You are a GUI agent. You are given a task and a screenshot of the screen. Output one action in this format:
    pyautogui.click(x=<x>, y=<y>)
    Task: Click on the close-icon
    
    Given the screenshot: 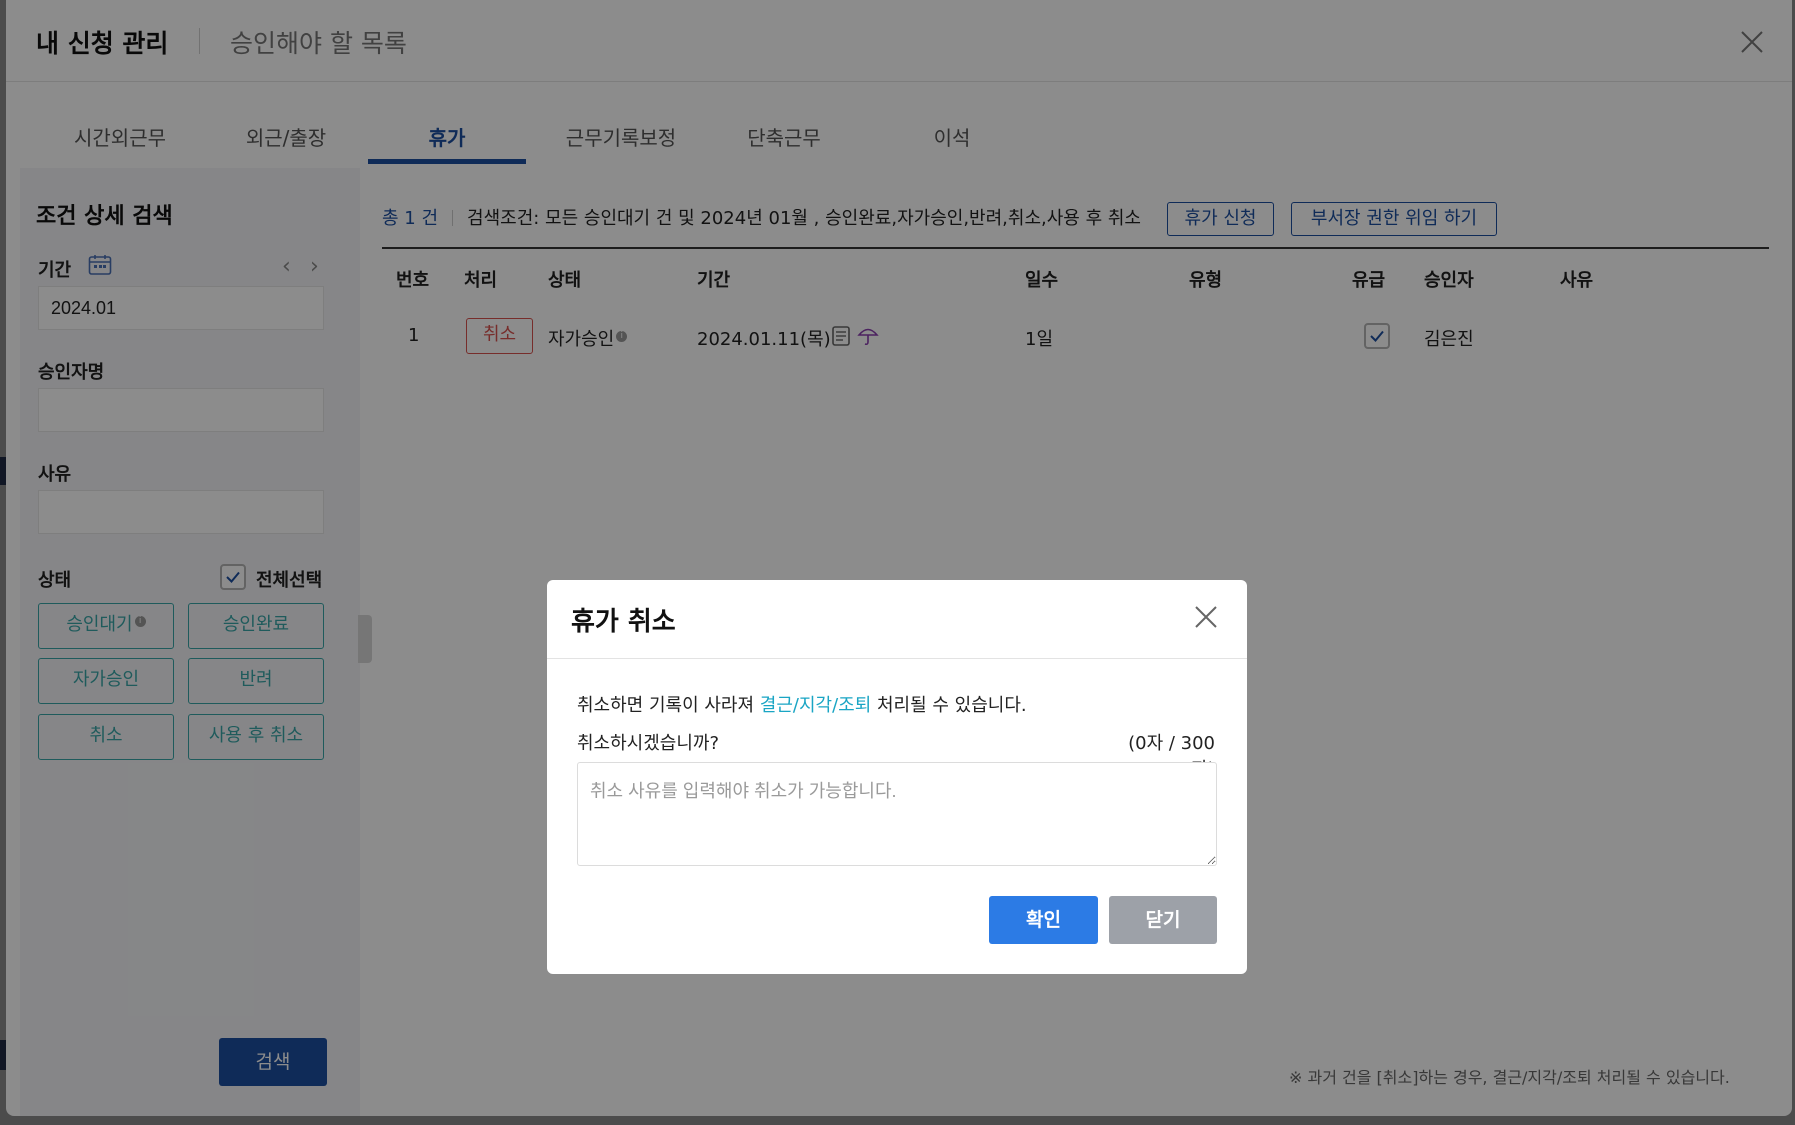 What is the action you would take?
    pyautogui.click(x=1206, y=617)
    